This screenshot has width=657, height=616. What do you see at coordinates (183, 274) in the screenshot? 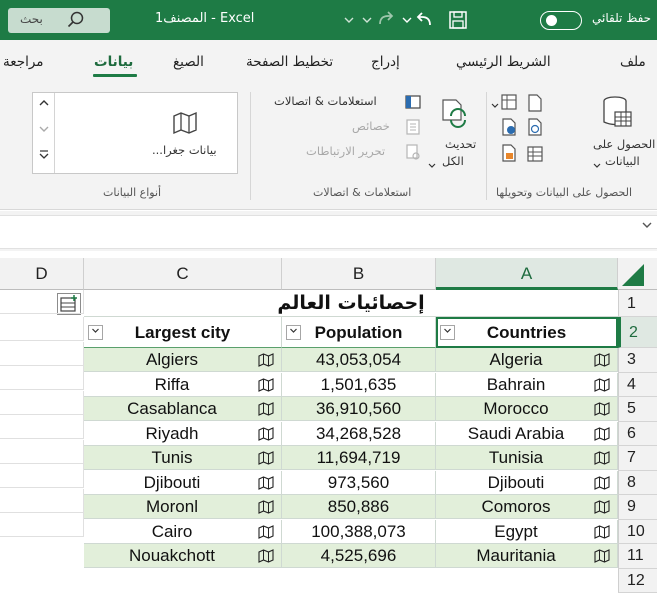
I see `column-header-c: C` at bounding box center [183, 274].